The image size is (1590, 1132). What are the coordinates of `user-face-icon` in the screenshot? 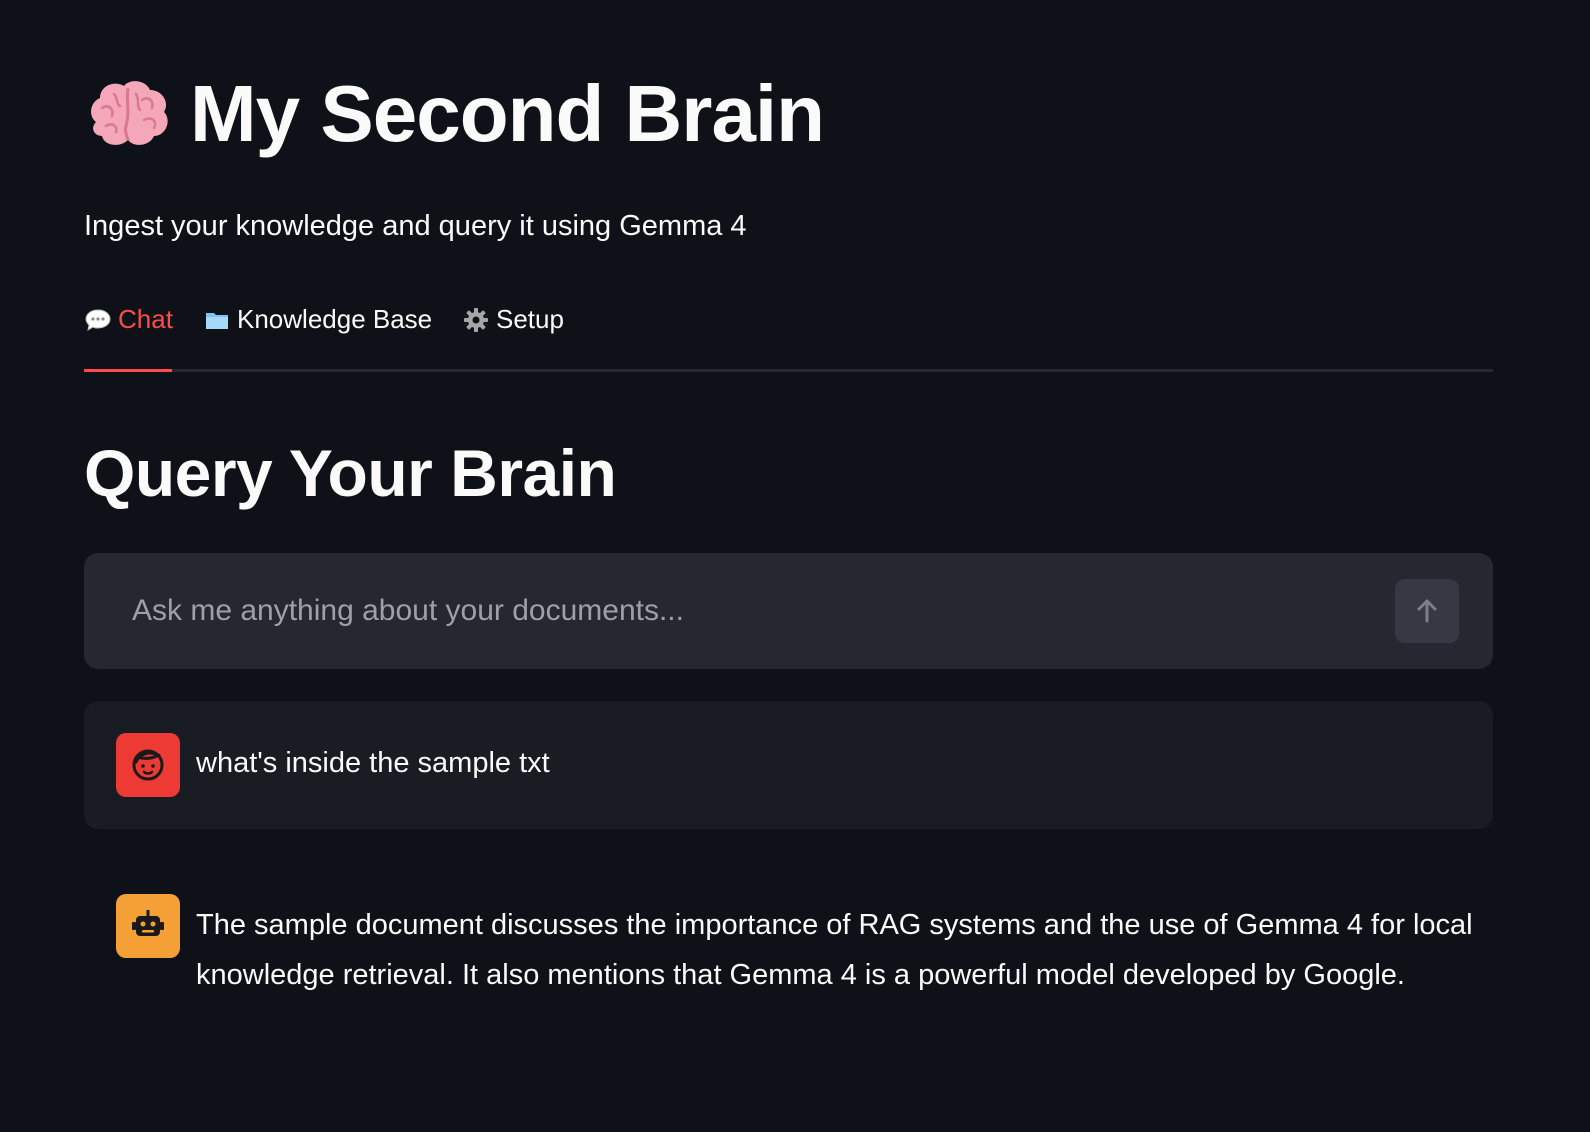 It's located at (148, 765).